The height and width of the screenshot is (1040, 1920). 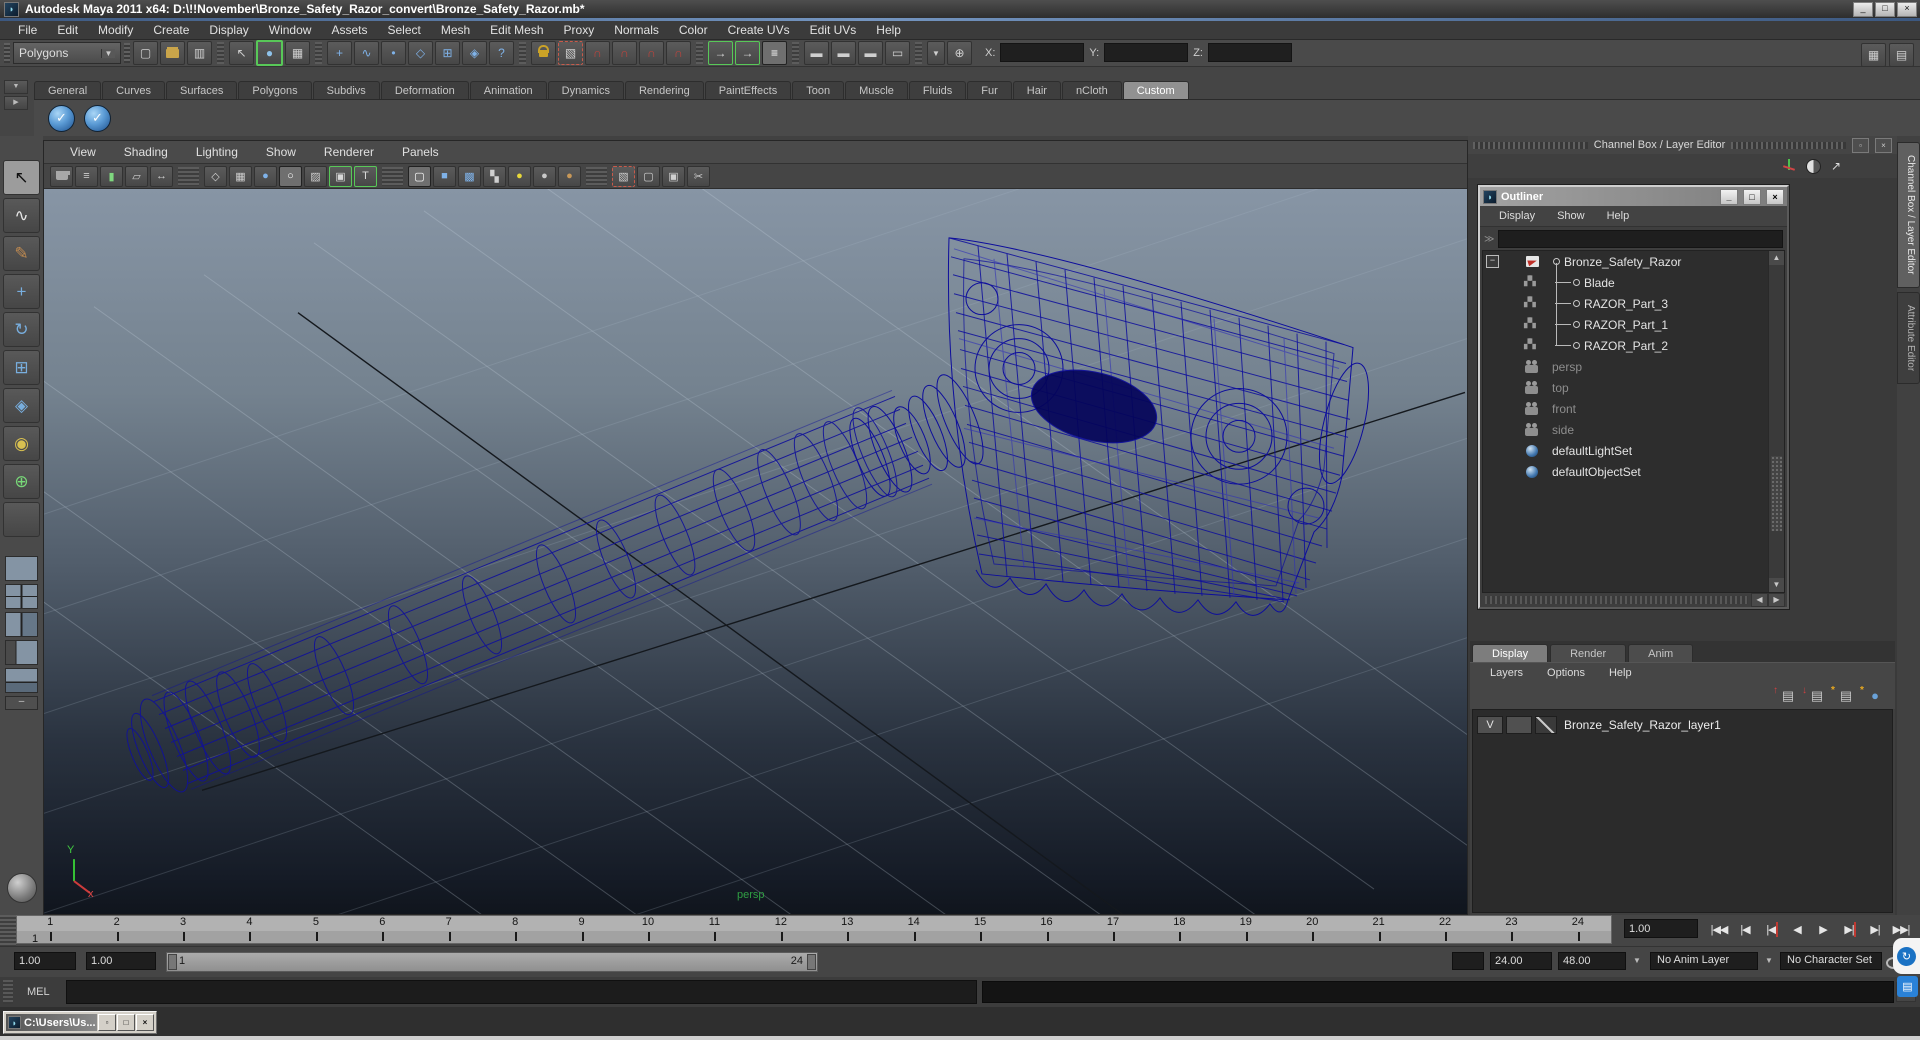 I want to click on toolbar-icon, so click(x=522, y=53).